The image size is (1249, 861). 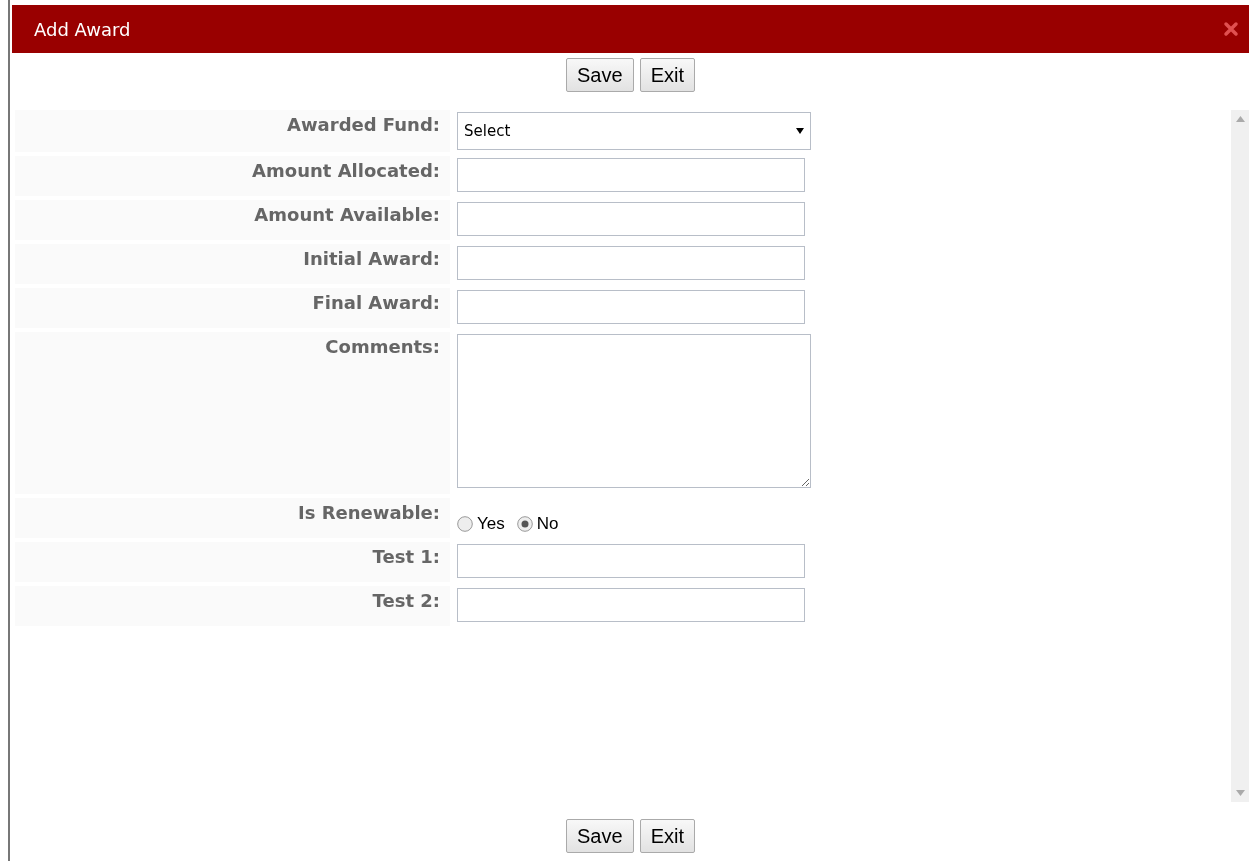 I want to click on field-label: Is Renewable:, so click(x=232, y=518).